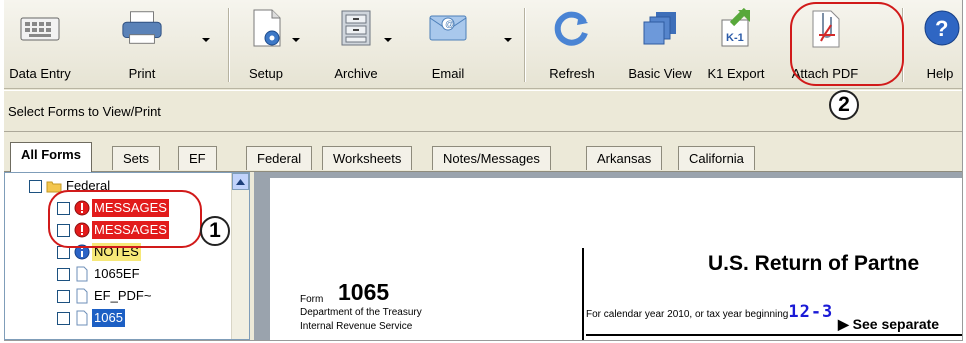 The height and width of the screenshot is (343, 966). Describe the element at coordinates (266, 73) in the screenshot. I see `setup-label: Setup` at that location.